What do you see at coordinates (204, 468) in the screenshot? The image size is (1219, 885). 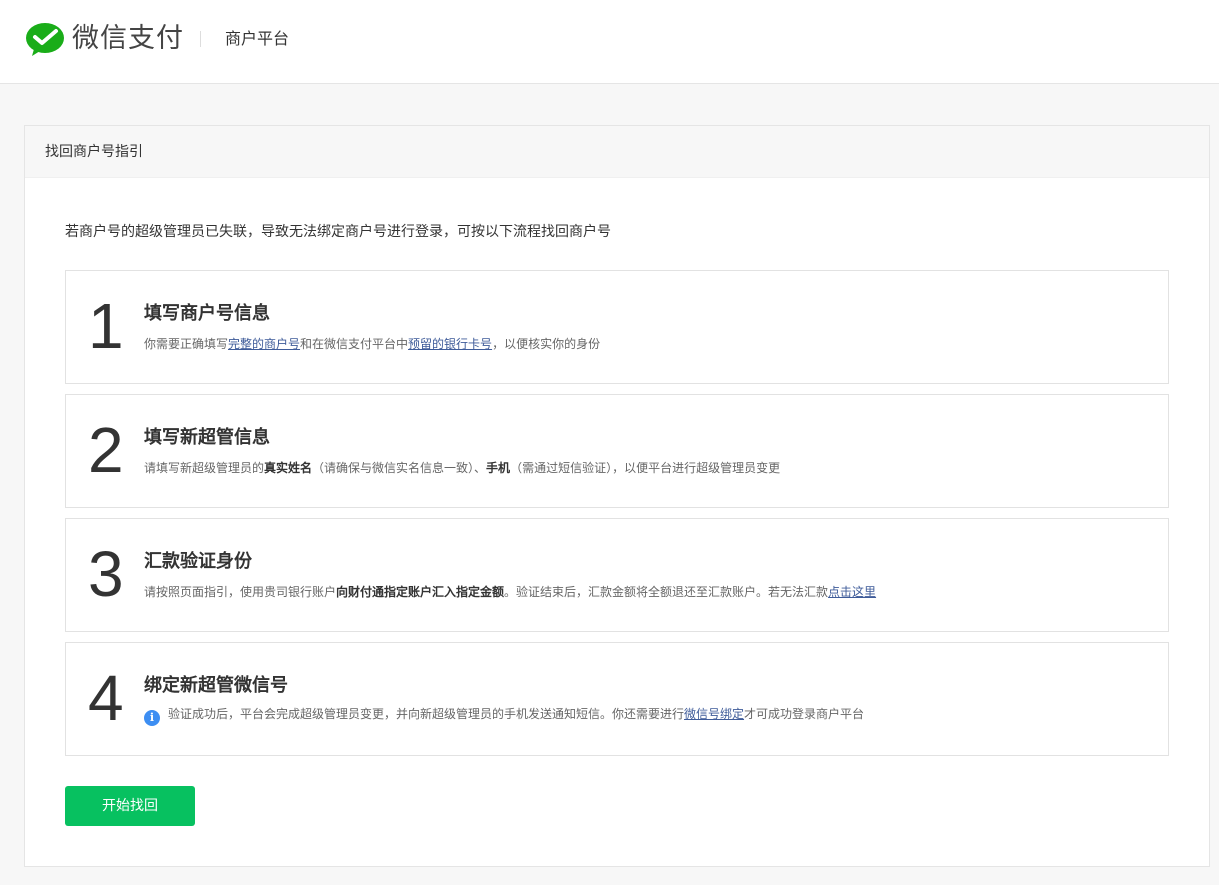 I see `desc-text: 请填写新超级管理员的` at bounding box center [204, 468].